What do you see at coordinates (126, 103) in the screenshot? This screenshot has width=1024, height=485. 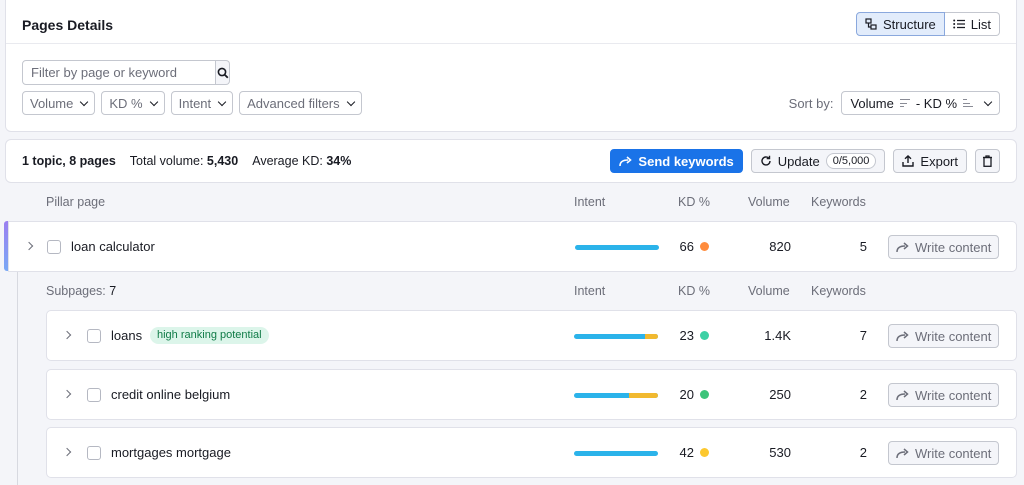 I see `kd-filter-label: KD %` at bounding box center [126, 103].